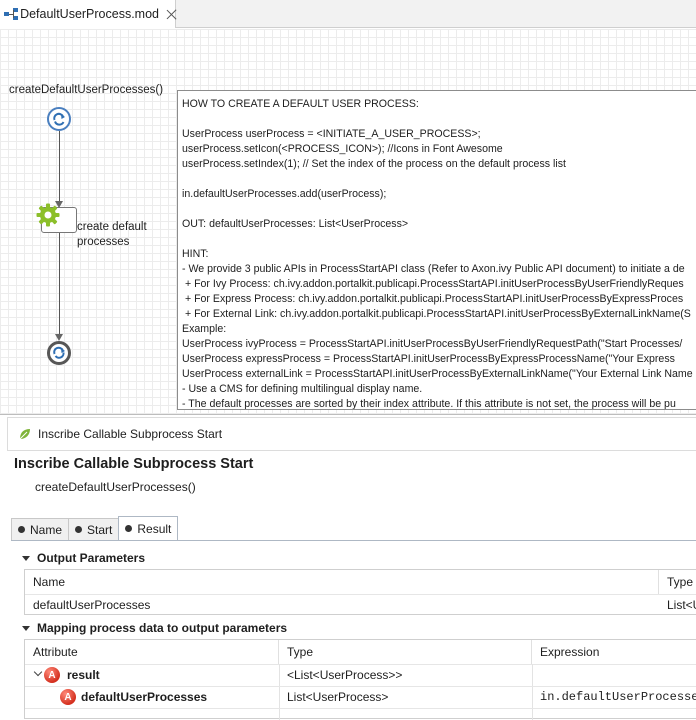 The height and width of the screenshot is (720, 696). Describe the element at coordinates (614, 675) in the screenshot. I see `mapping-expression-cell` at that location.